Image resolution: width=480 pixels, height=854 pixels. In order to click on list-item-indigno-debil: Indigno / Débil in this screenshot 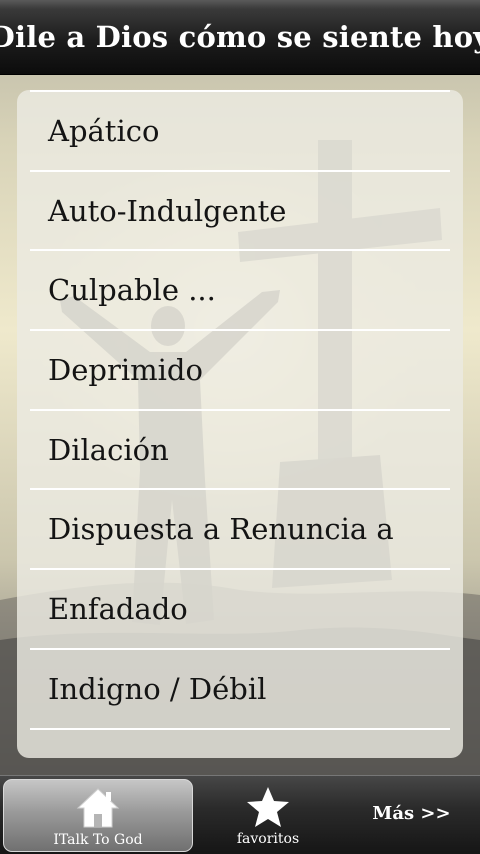, I will do `click(240, 687)`.